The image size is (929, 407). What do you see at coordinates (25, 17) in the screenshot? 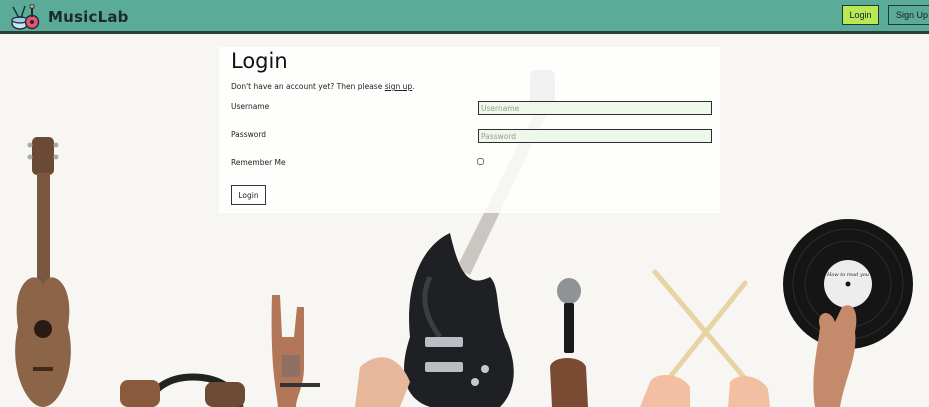
I see `music-logo-icon` at bounding box center [25, 17].